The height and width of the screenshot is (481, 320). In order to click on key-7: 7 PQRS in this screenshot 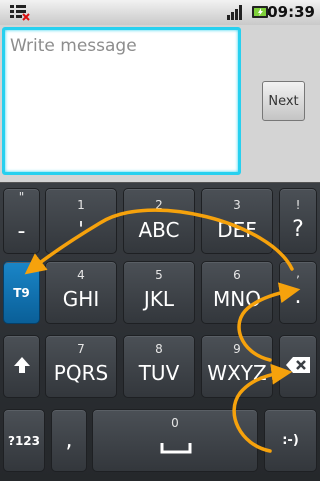, I will do `click(81, 366)`.